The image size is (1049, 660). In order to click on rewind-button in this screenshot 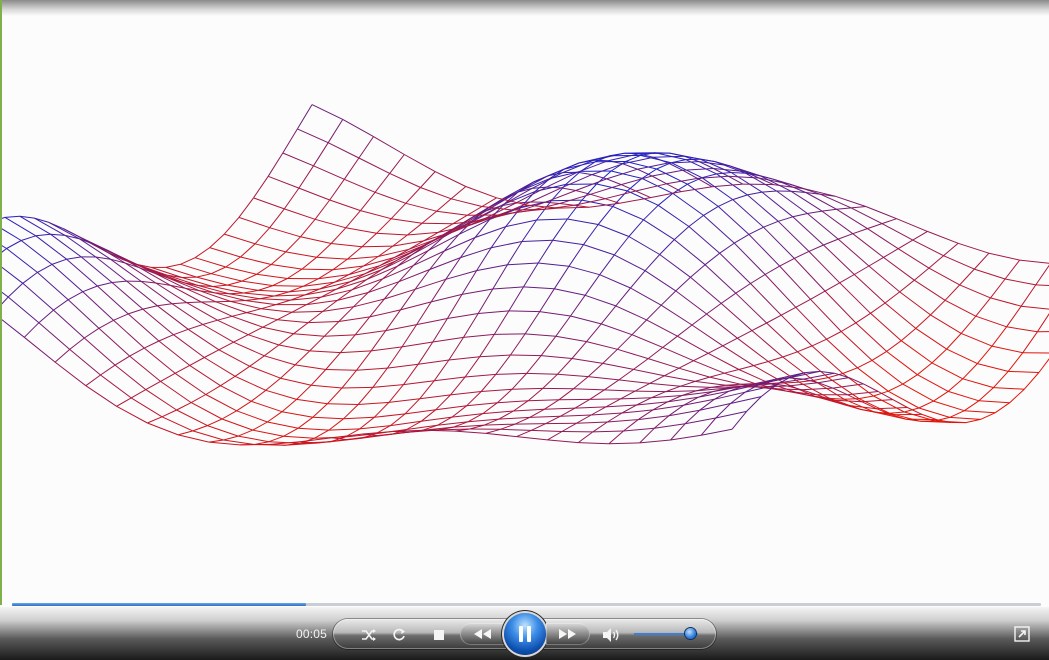, I will do `click(482, 634)`.